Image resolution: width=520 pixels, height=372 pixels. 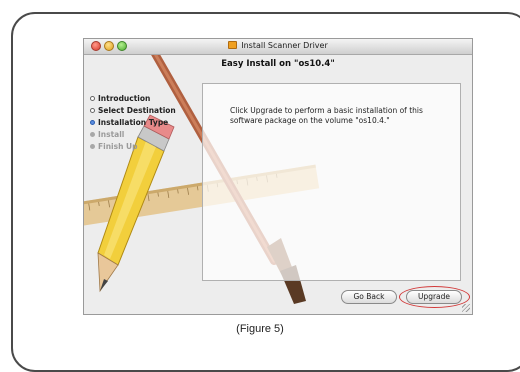 What do you see at coordinates (260, 329) in the screenshot?
I see `figure-caption: (Figure 5)` at bounding box center [260, 329].